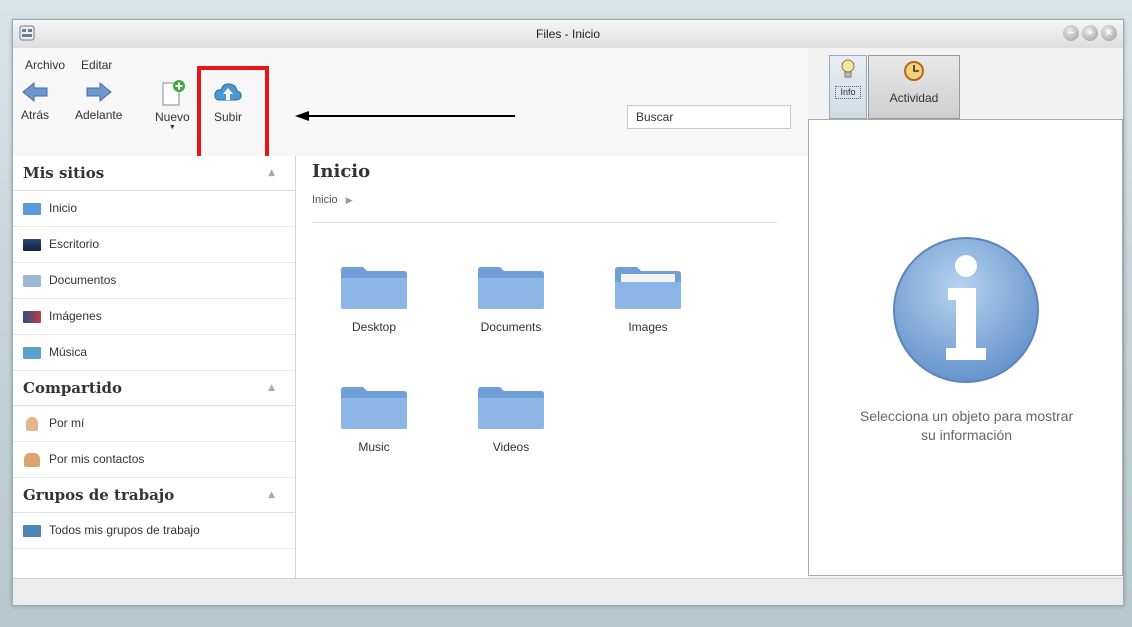 This screenshot has width=1132, height=627. Describe the element at coordinates (83, 280) in the screenshot. I see `sidebar-item-label: Documentos` at that location.